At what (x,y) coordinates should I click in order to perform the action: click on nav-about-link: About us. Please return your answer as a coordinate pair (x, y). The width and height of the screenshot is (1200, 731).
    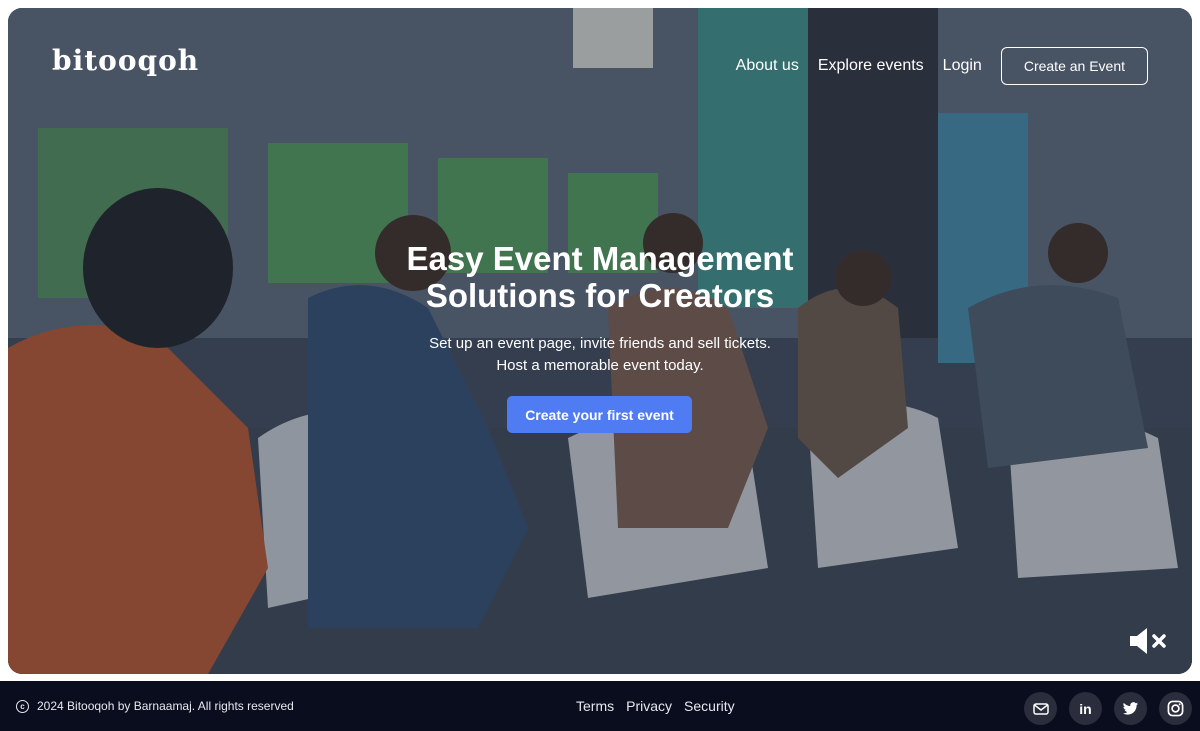
    Looking at the image, I should click on (767, 66).